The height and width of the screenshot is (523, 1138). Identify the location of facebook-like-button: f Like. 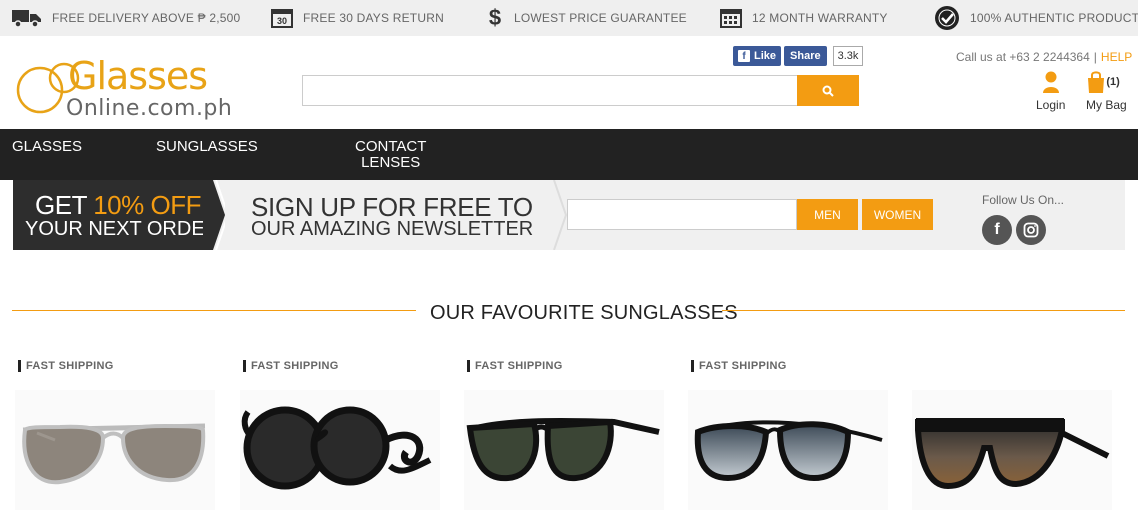
(757, 56).